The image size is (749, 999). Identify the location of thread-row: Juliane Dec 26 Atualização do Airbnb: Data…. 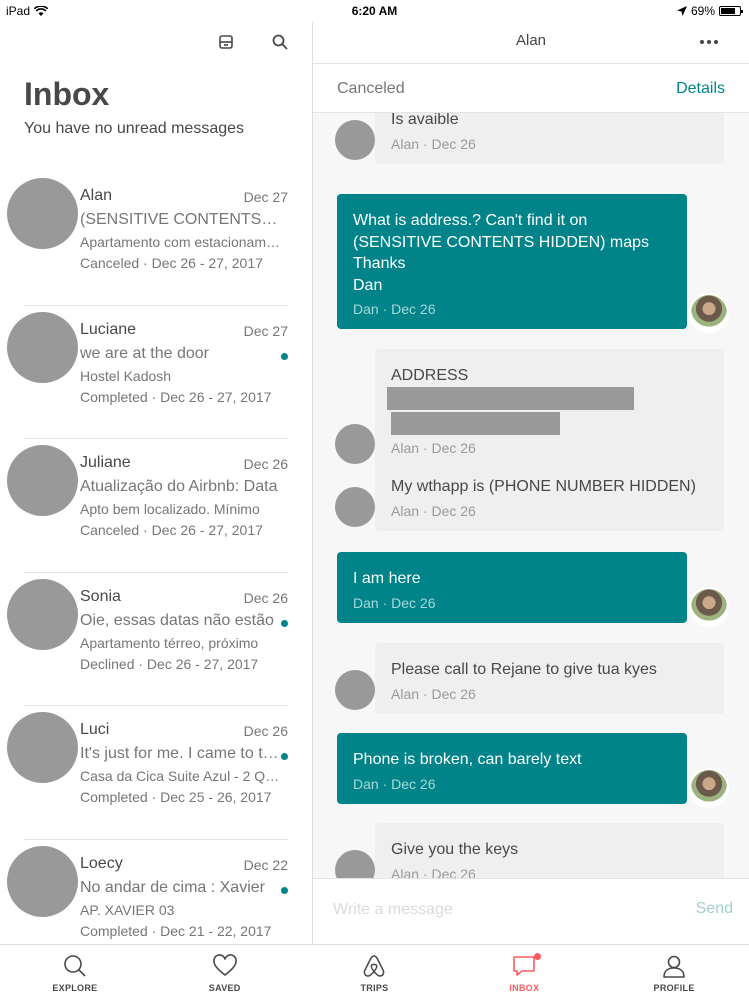
(156, 506).